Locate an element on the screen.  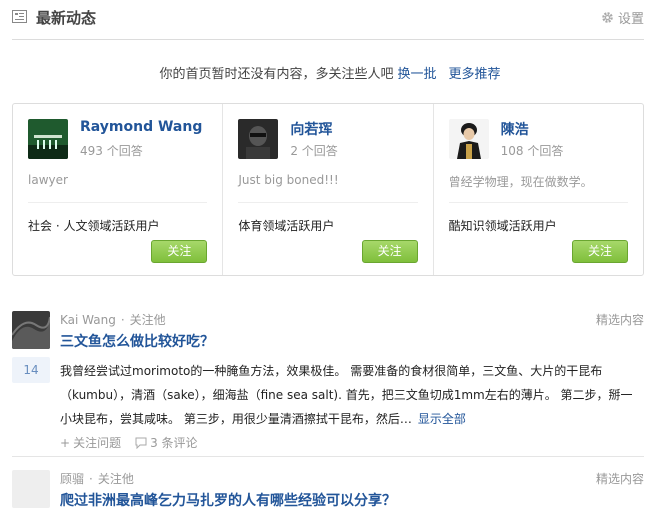
user-bio: 曾经学物理，现在做数学。 is located at coordinates (520, 182).